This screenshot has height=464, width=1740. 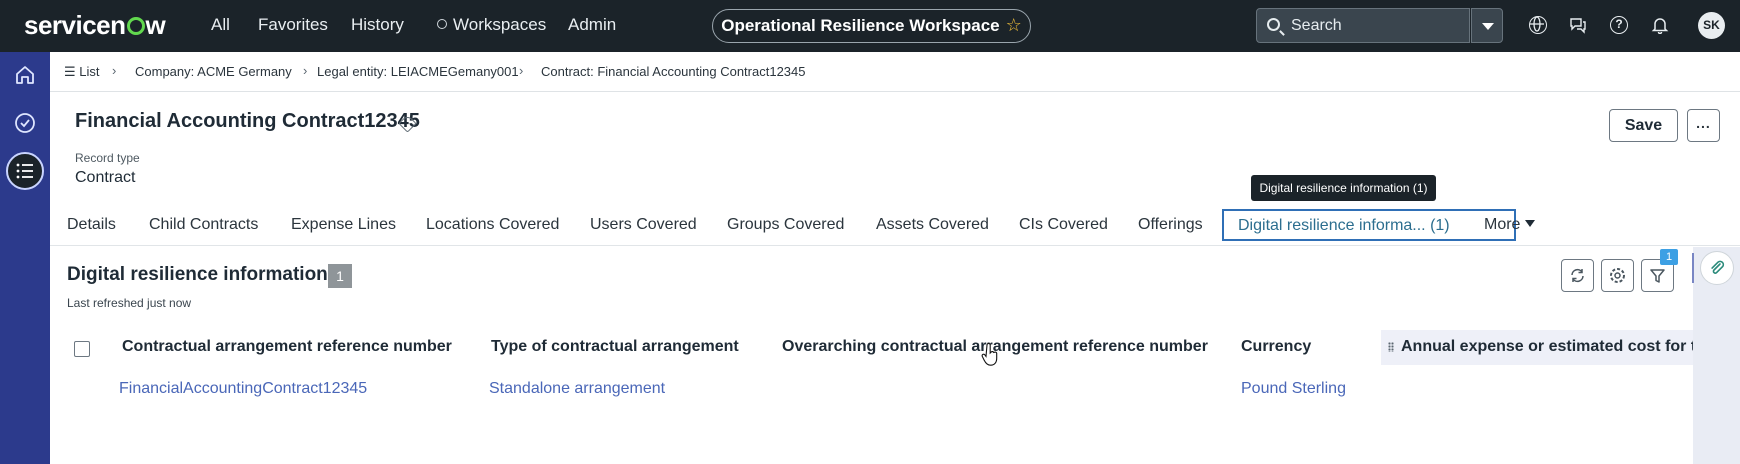 I want to click on logo-o-mark, so click(x=135, y=26).